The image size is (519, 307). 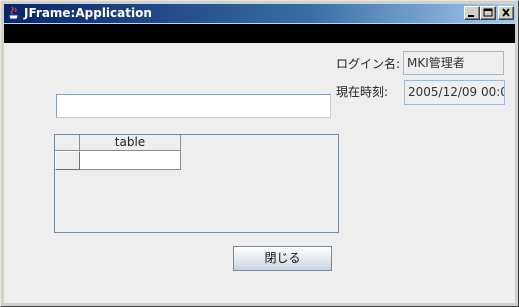 I want to click on maximize-button, so click(x=488, y=13).